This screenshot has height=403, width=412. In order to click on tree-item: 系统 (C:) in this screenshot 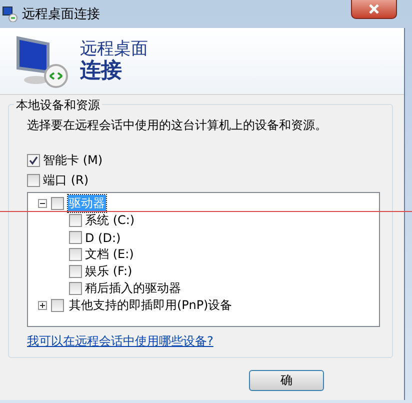, I will do `click(110, 220)`.